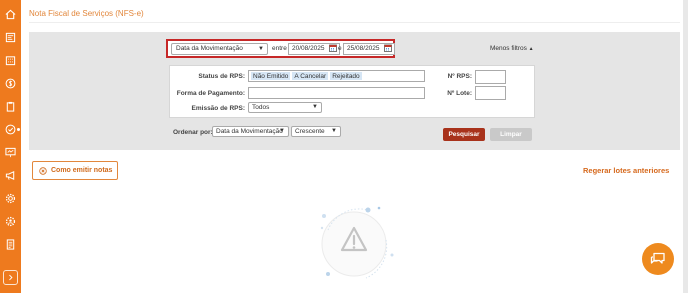 This screenshot has height=293, width=688. What do you see at coordinates (43, 170) in the screenshot?
I see `close-circle-icon` at bounding box center [43, 170].